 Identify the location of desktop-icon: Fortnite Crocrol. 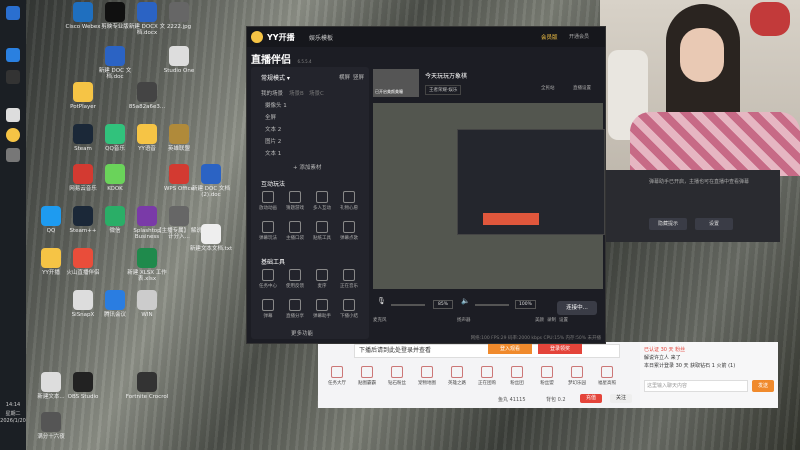
(147, 386).